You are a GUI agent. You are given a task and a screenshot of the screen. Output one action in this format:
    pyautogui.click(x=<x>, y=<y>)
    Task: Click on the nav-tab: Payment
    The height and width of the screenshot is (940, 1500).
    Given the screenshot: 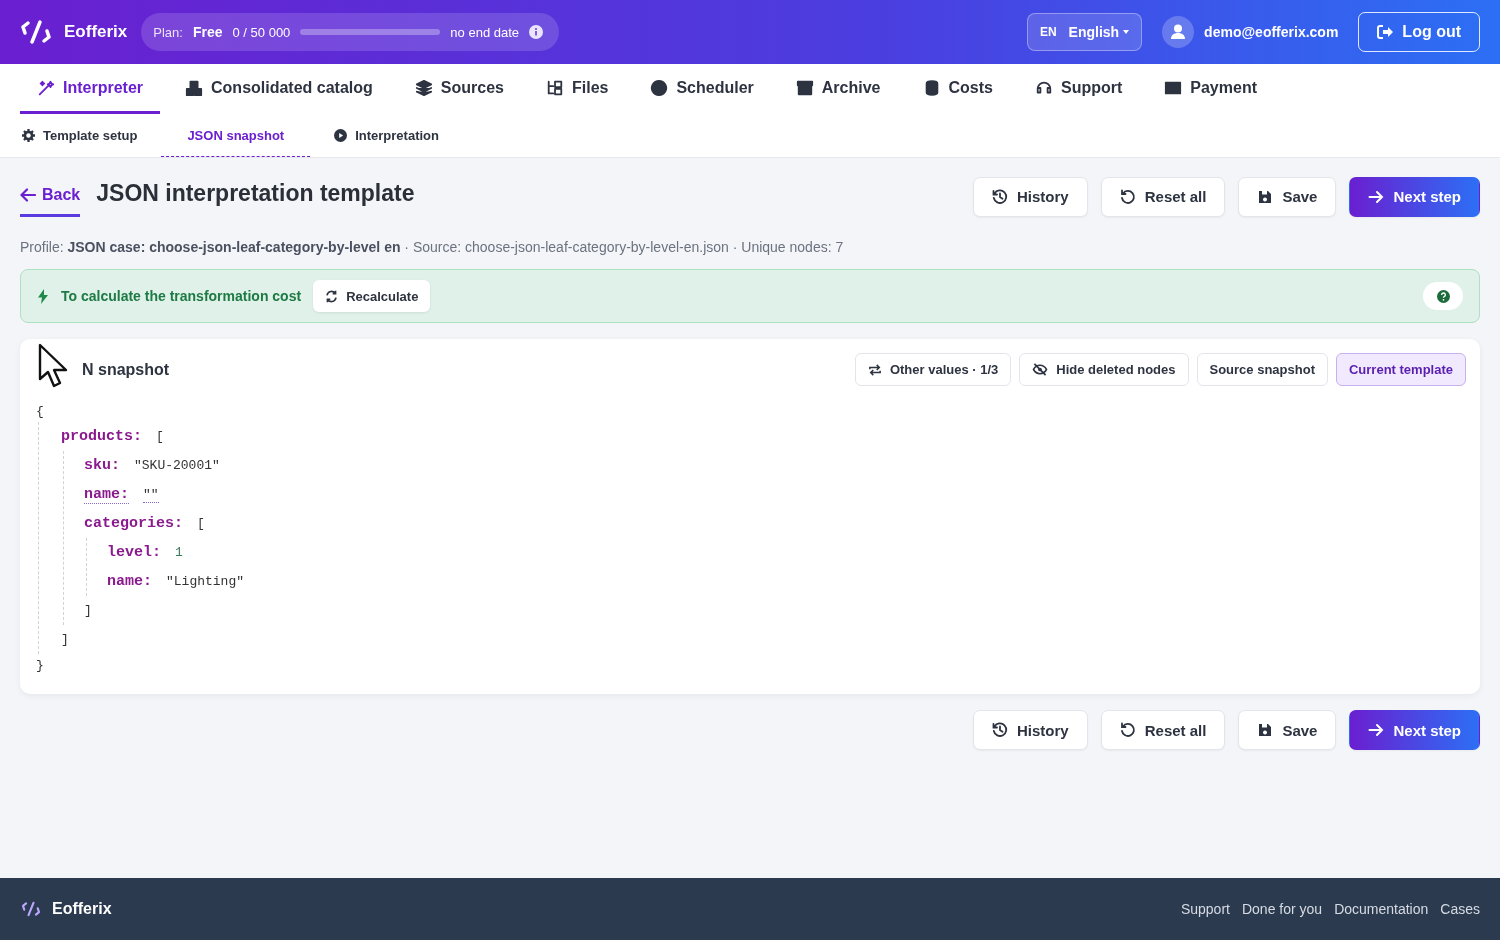 What is the action you would take?
    pyautogui.click(x=1210, y=89)
    